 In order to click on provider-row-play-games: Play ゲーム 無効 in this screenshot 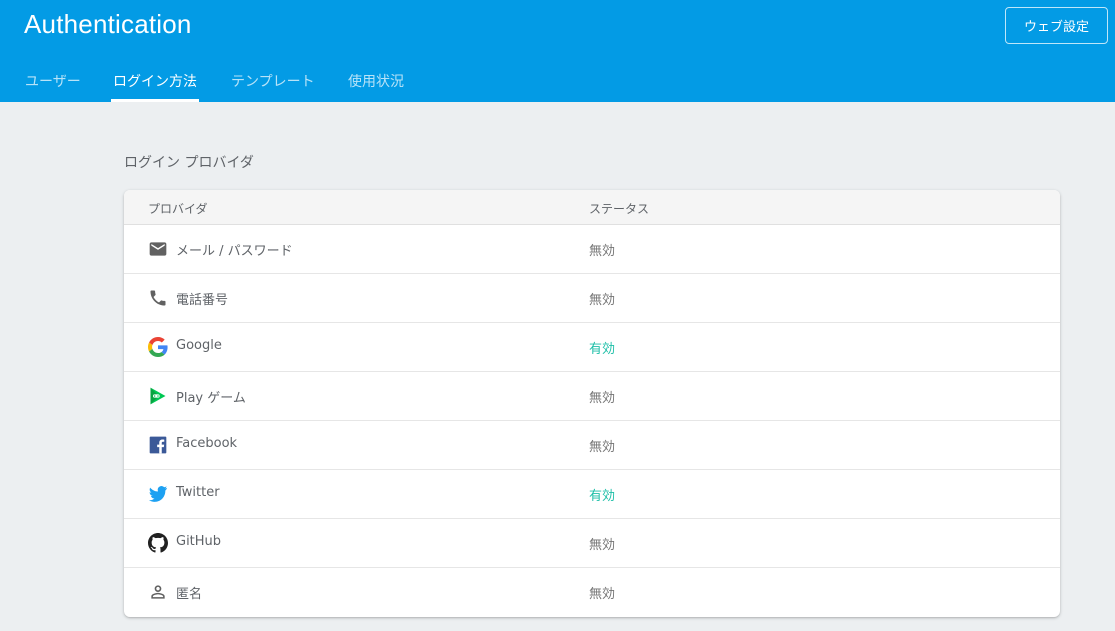, I will do `click(592, 396)`.